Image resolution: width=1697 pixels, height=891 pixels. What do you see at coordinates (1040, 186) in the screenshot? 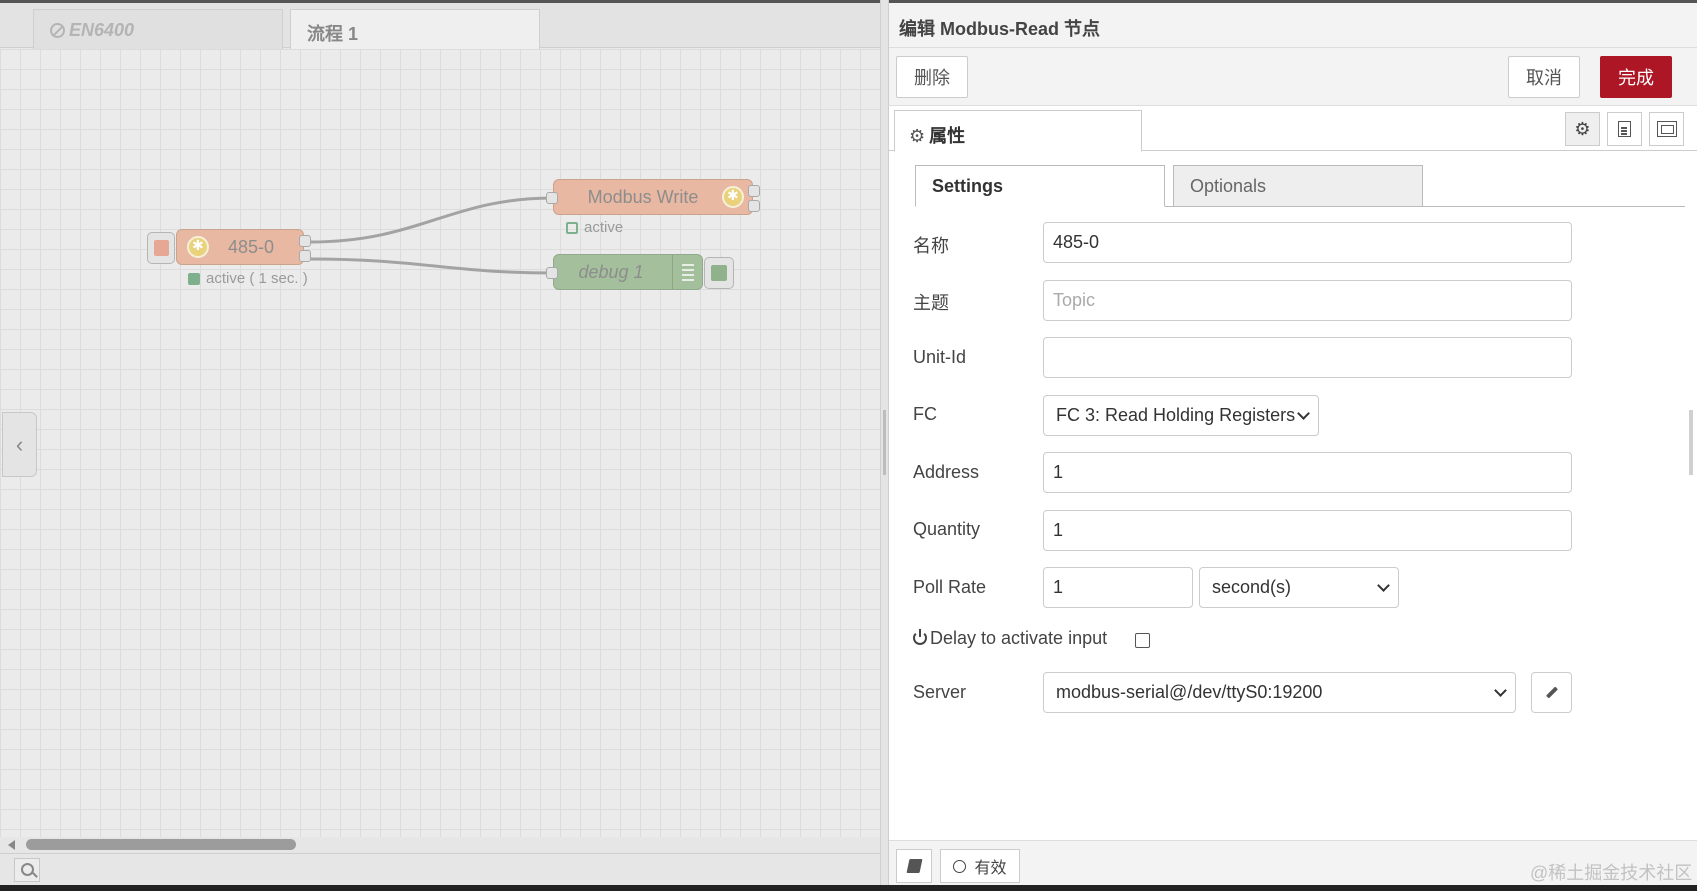
I see `subtab-settings: Settings` at bounding box center [1040, 186].